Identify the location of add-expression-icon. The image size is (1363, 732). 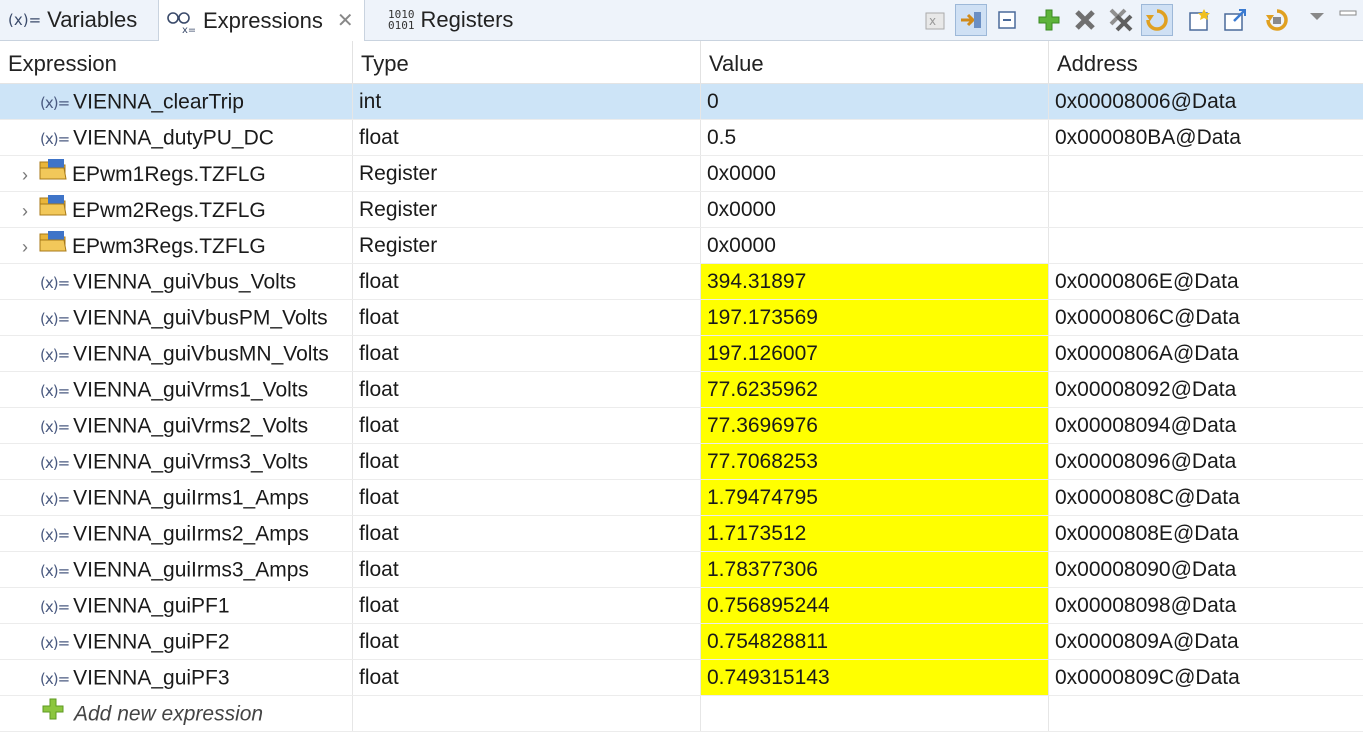
(1049, 20).